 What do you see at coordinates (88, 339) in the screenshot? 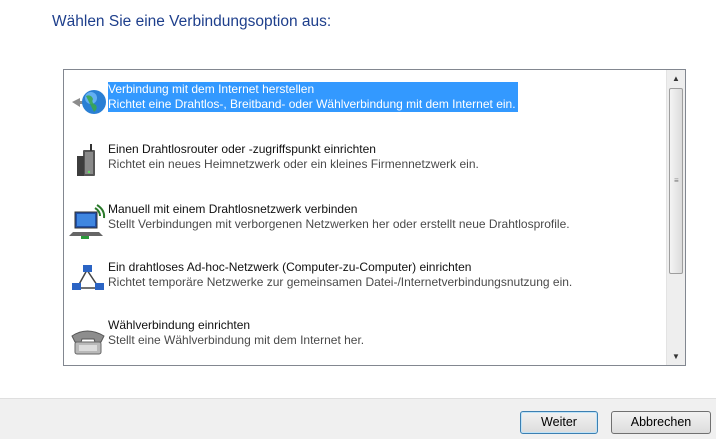
I see `dialup-phone-icon` at bounding box center [88, 339].